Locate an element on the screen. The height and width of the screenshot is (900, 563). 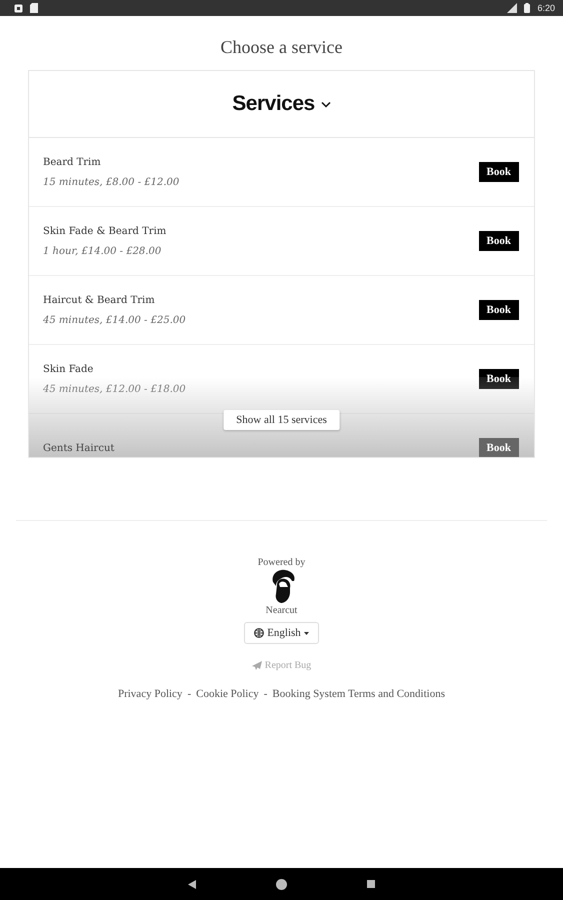
service-details: 45 minutes, £14.00 - £25.00 is located at coordinates (114, 320).